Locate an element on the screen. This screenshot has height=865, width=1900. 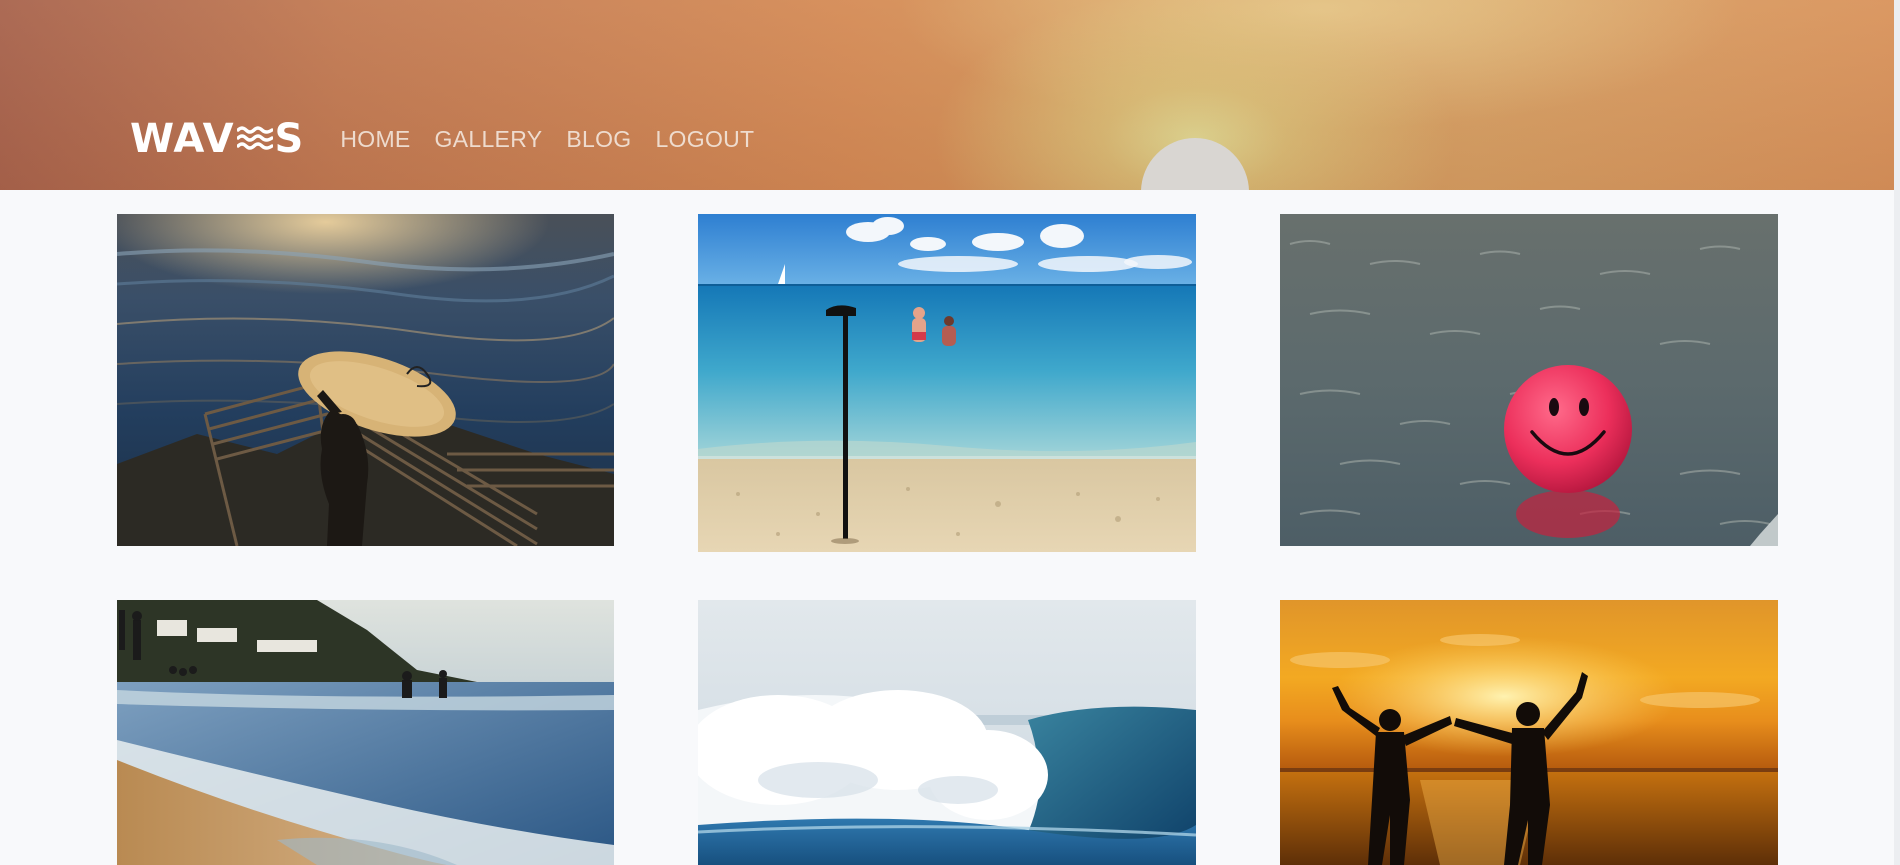
gallery-image-sunset-silhouettes is located at coordinates (1529, 732).